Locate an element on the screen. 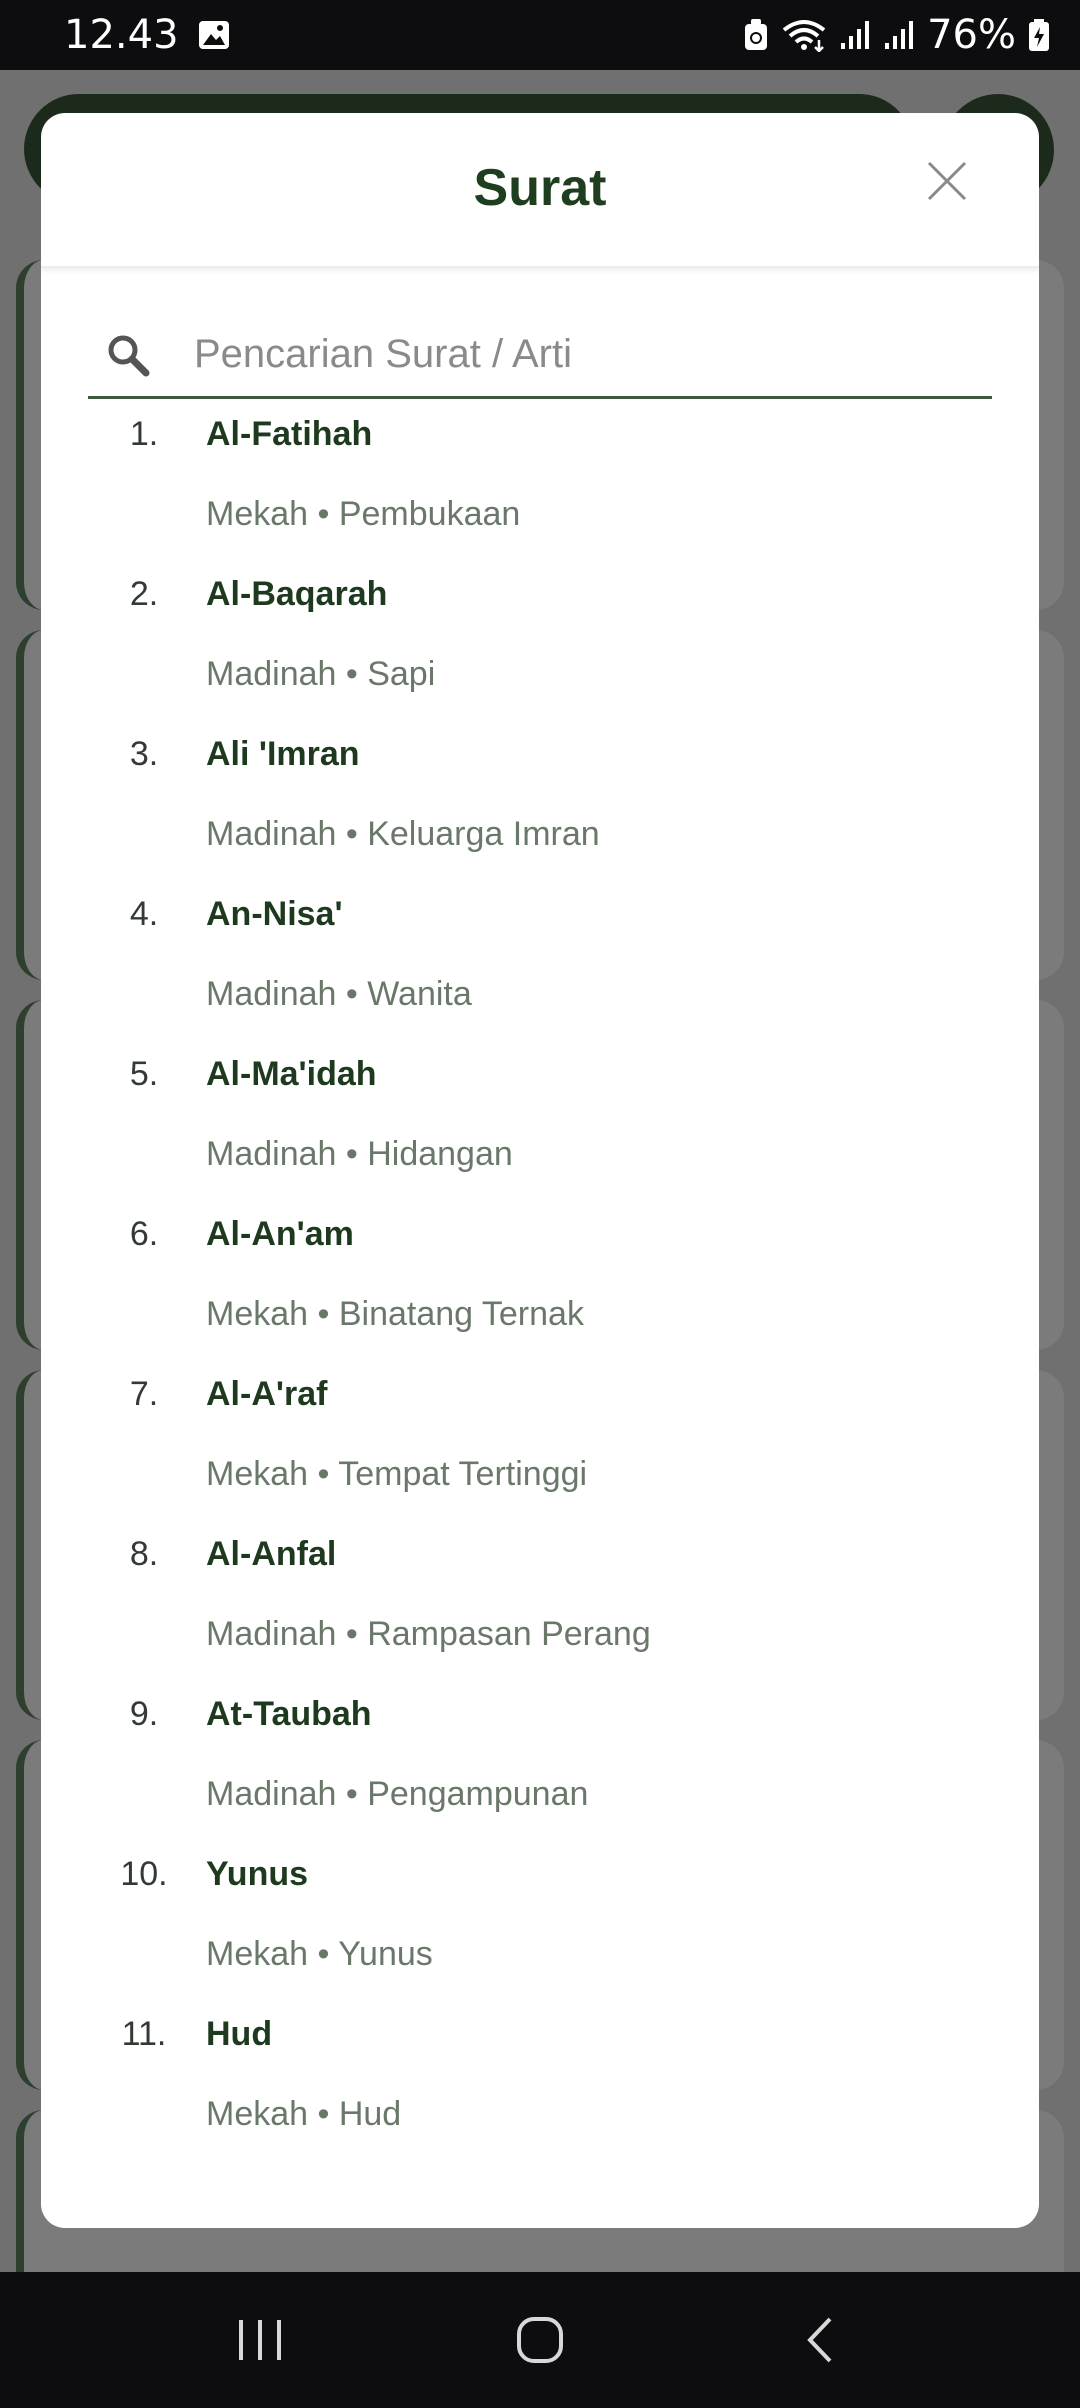 The width and height of the screenshot is (1080, 2408). surah-list-item: 6. Al-An'am Mekah • Binatang Ternak is located at coordinates (540, 1281).